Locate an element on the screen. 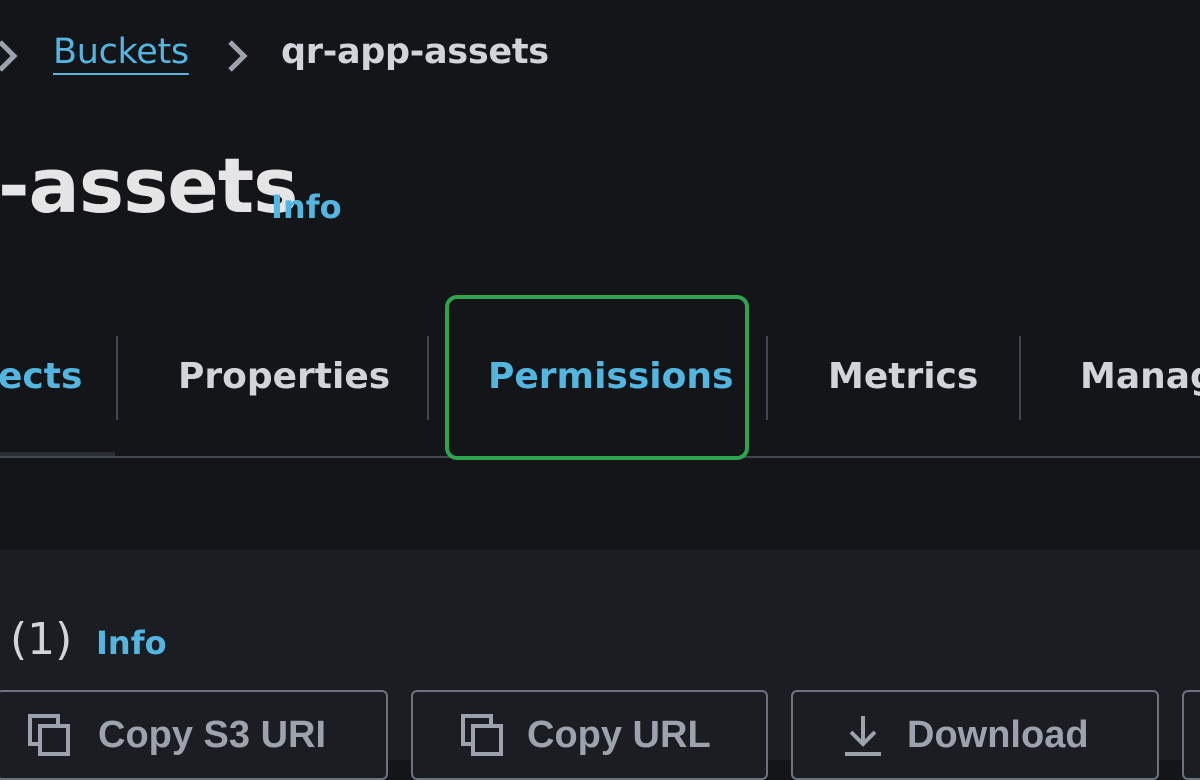 This screenshot has width=1200, height=780. copy-url-button: Copy URL is located at coordinates (589, 735).